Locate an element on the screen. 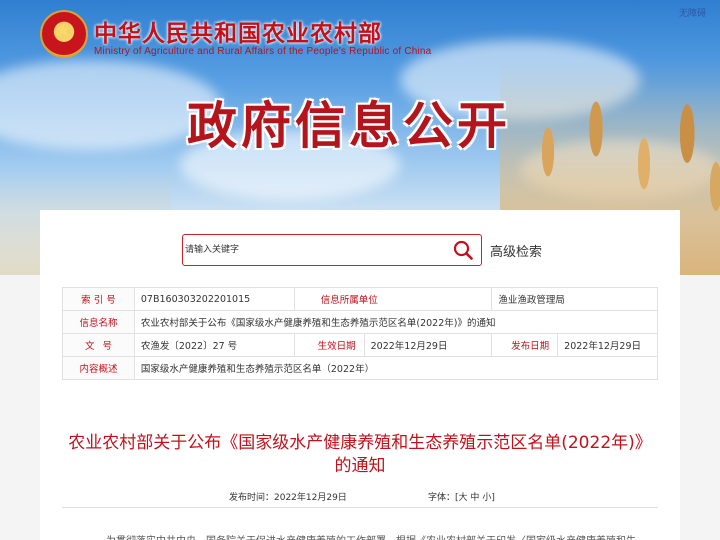 The height and width of the screenshot is (540, 720). pub-date-value: 2022年12月29日 is located at coordinates (607, 345).